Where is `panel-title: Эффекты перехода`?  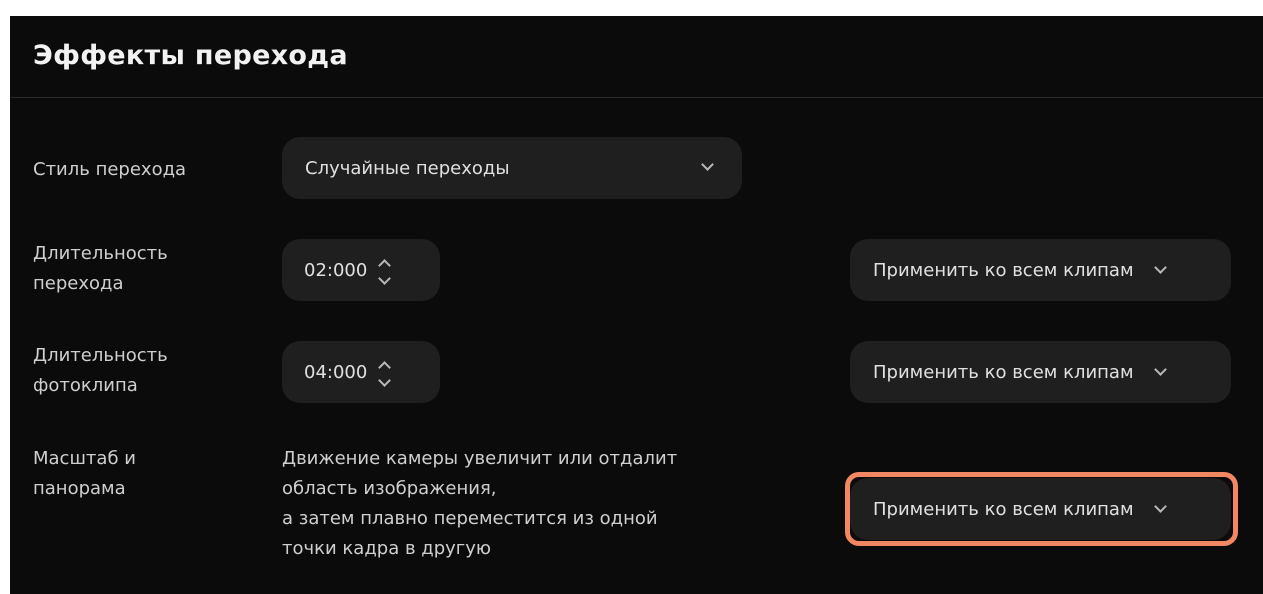 panel-title: Эффекты перехода is located at coordinates (190, 55).